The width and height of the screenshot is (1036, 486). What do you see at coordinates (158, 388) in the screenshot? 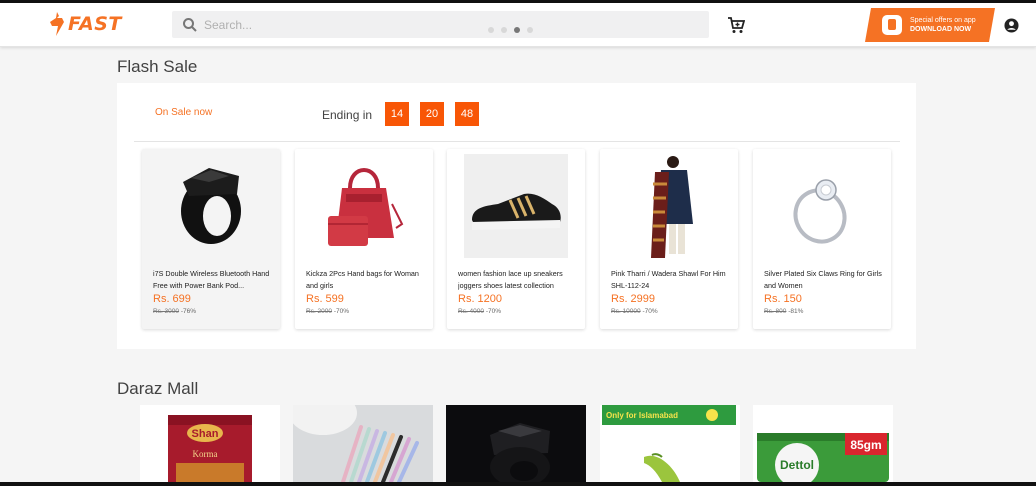
I see `daraz-mall-title: Daraz Mall` at bounding box center [158, 388].